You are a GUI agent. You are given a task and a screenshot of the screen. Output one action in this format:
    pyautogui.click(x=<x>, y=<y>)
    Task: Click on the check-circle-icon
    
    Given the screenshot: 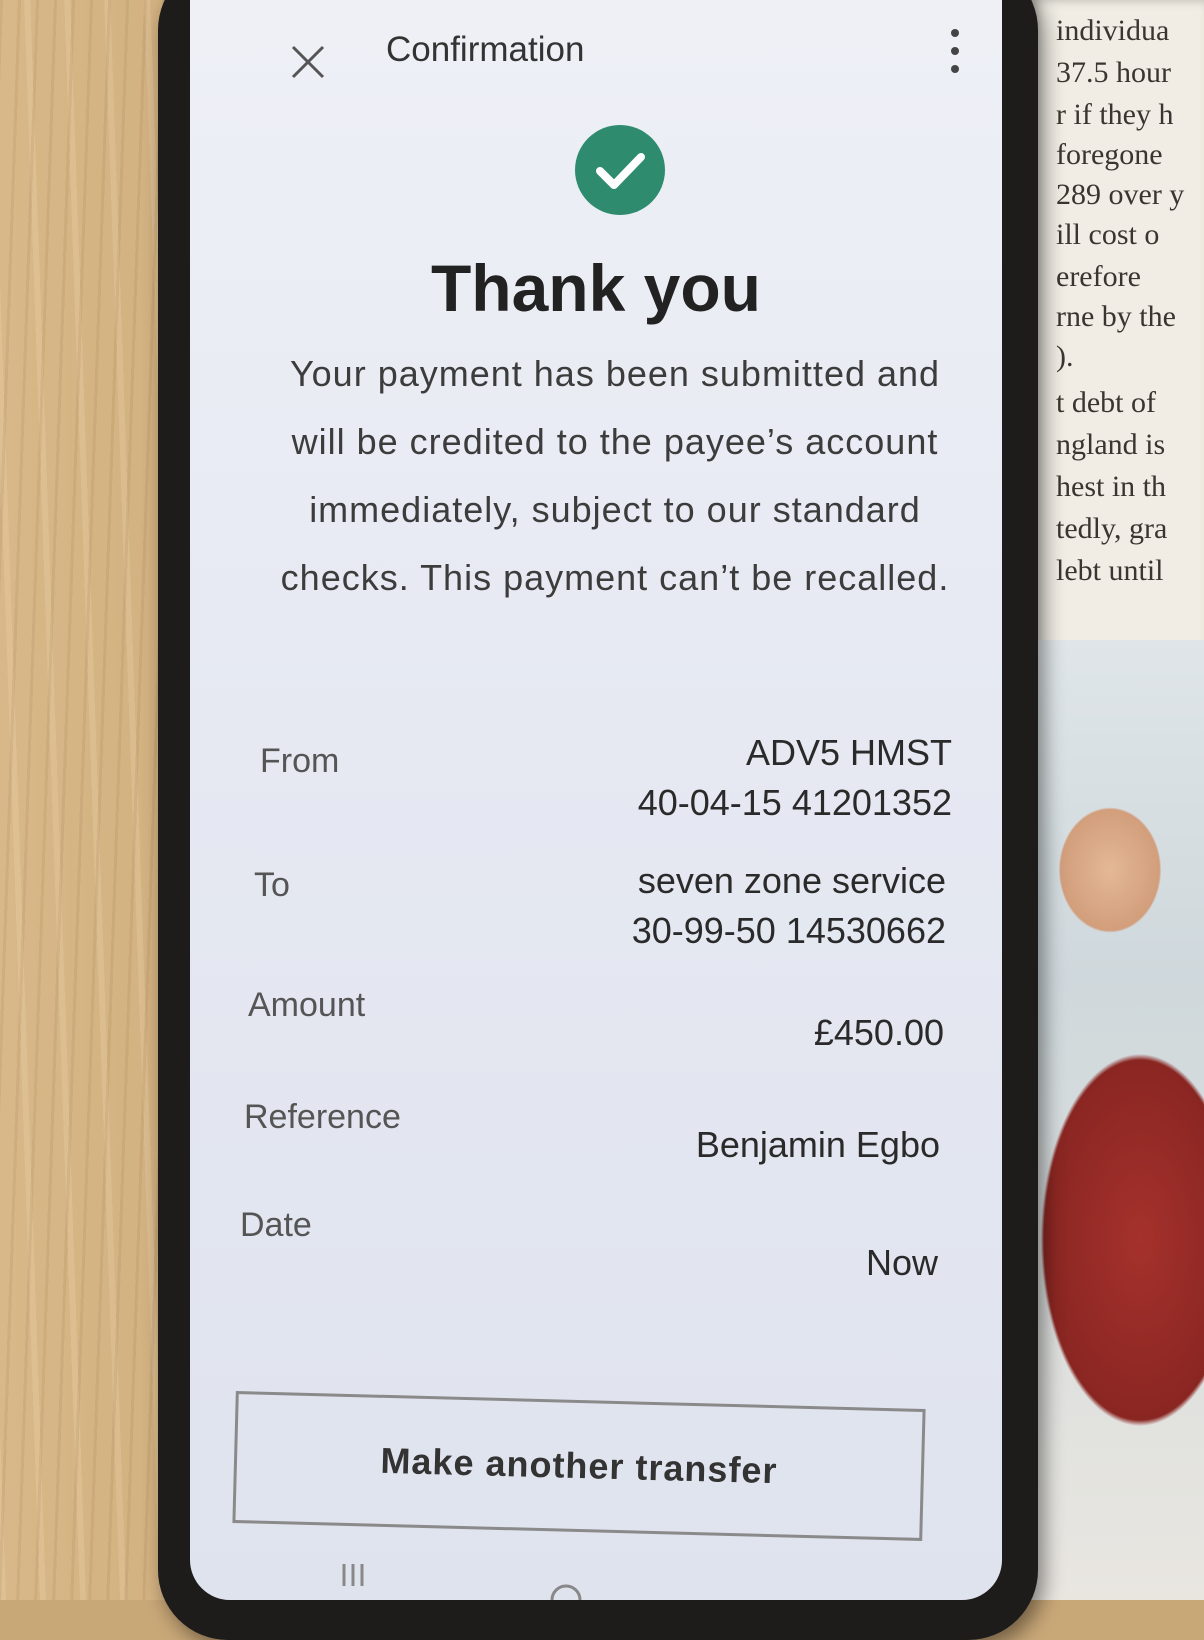 What is the action you would take?
    pyautogui.click(x=620, y=170)
    